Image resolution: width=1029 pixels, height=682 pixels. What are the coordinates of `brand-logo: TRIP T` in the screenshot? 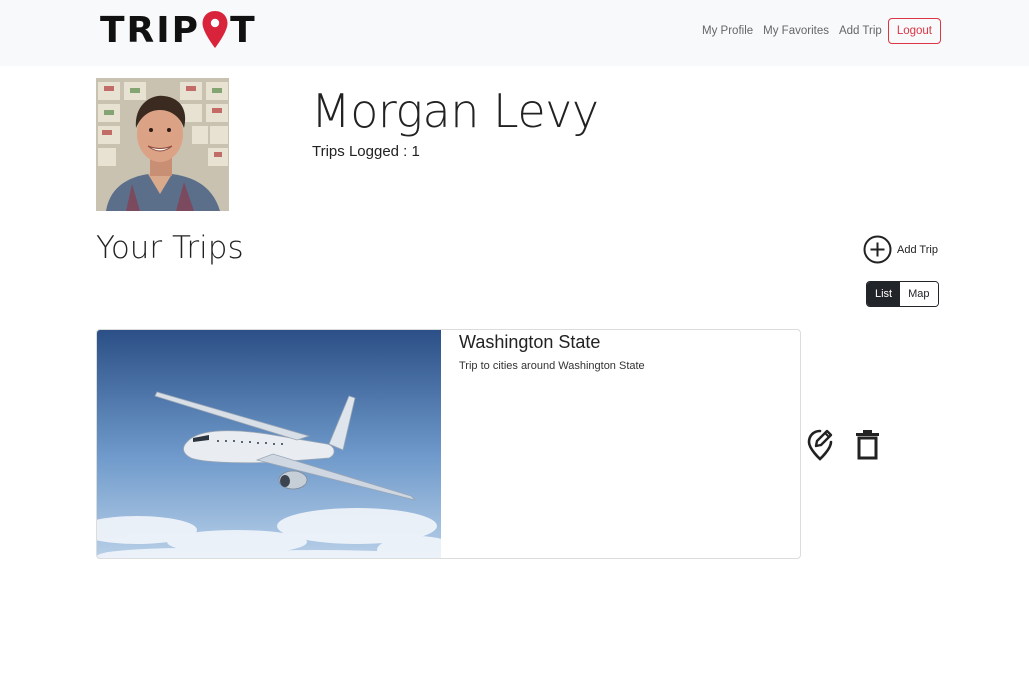 It's located at (178, 30).